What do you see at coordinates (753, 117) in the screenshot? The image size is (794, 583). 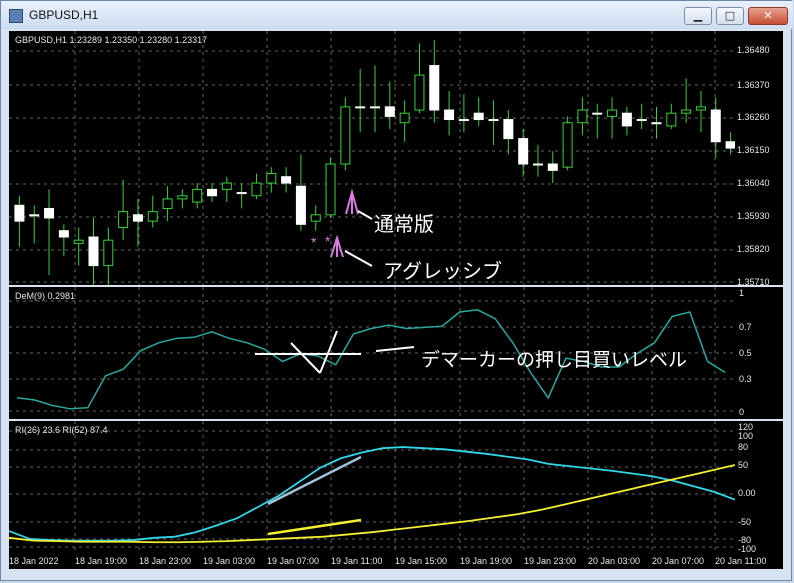 I see `price-tick: 1.36260` at bounding box center [753, 117].